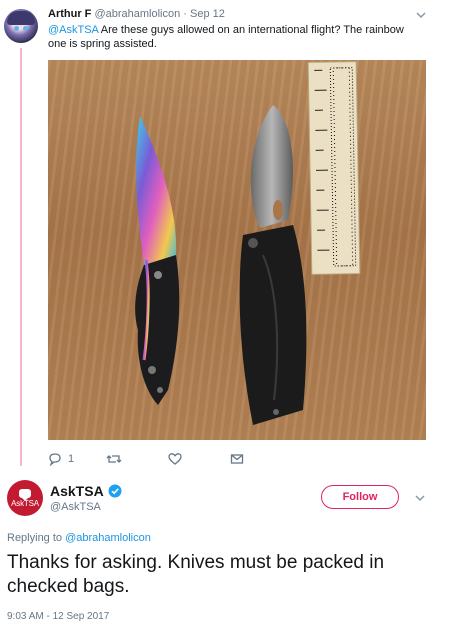 The width and height of the screenshot is (454, 632). I want to click on user-handle: @abrahamlolicon, so click(137, 14).